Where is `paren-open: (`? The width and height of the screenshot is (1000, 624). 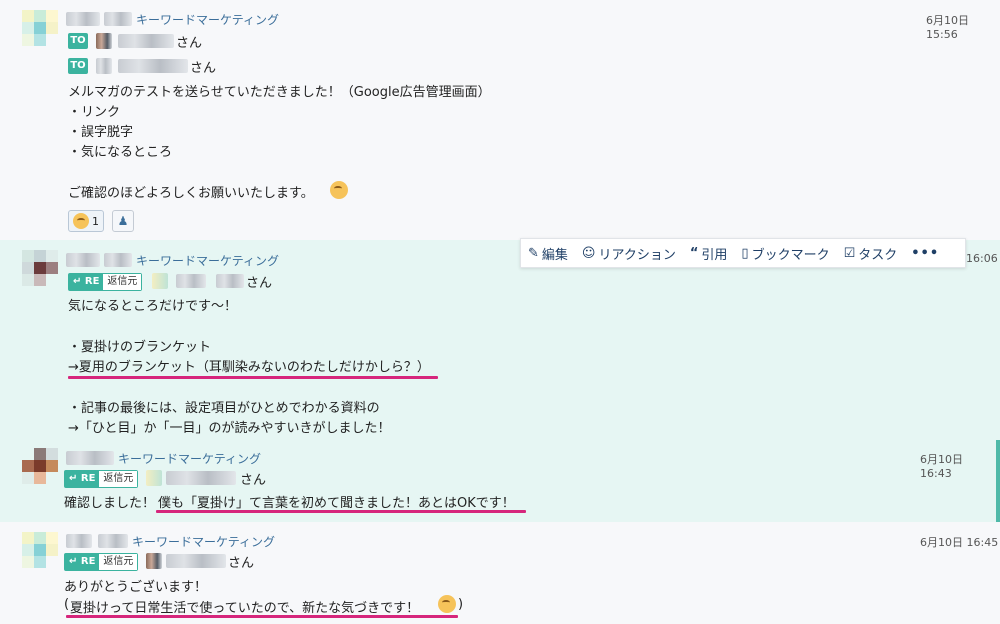 paren-open: ( is located at coordinates (67, 604).